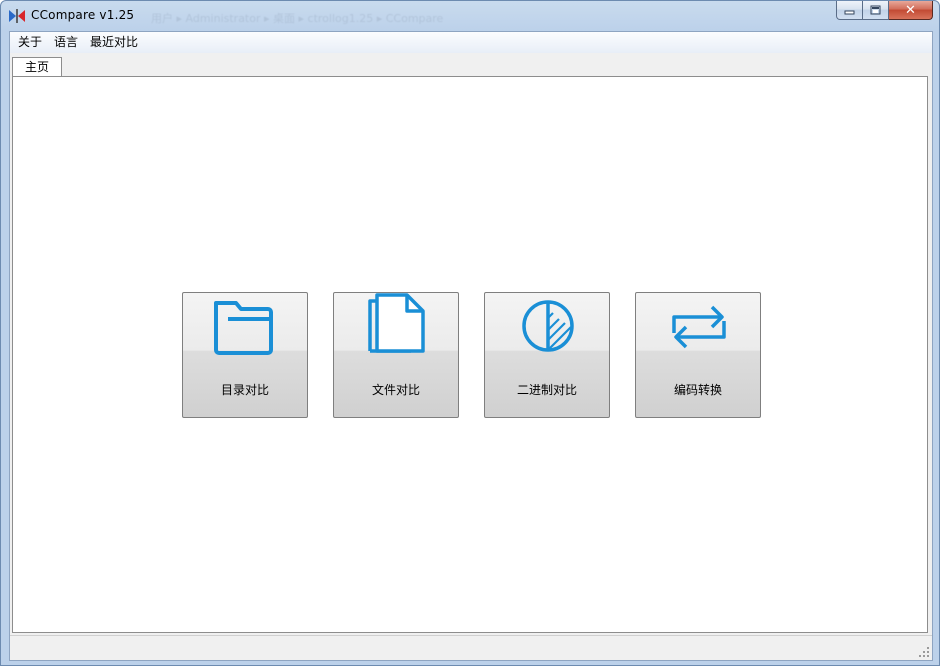  Describe the element at coordinates (17, 16) in the screenshot. I see `app-logo-icon` at that location.